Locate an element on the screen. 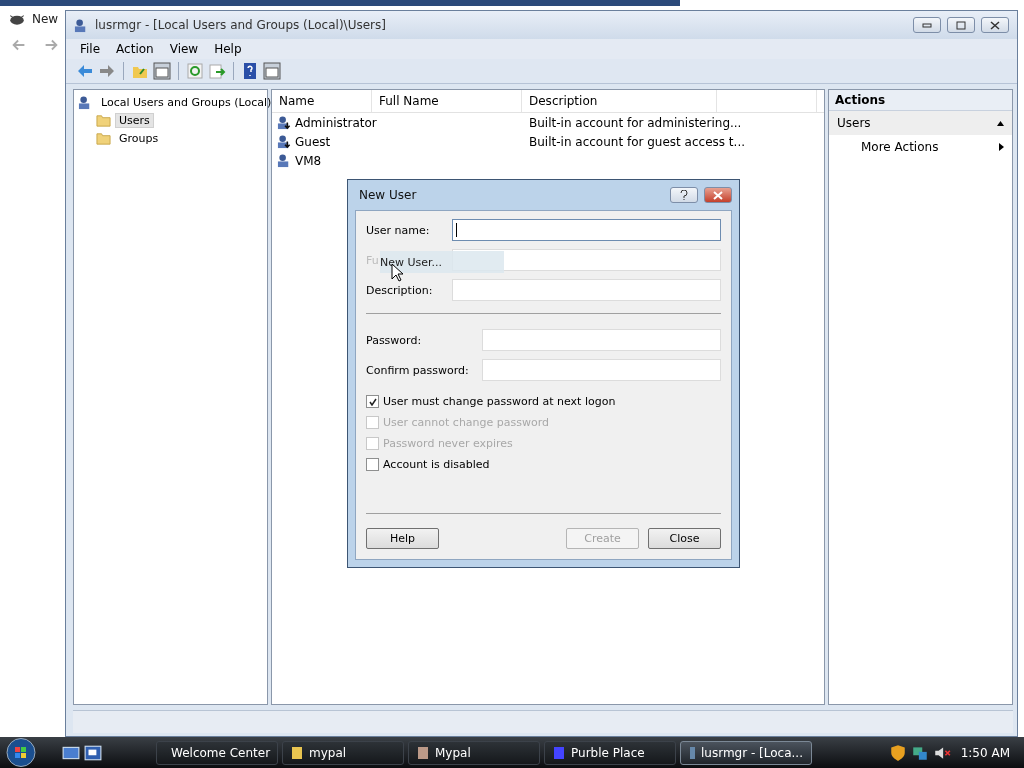  maximize-icon is located at coordinates (961, 25).